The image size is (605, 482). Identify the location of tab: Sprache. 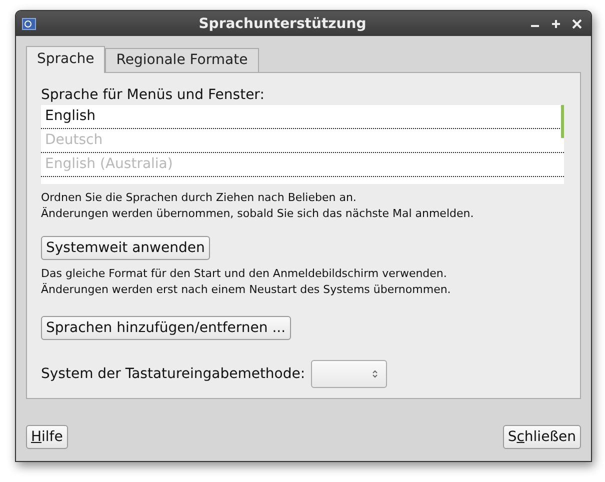
(66, 59).